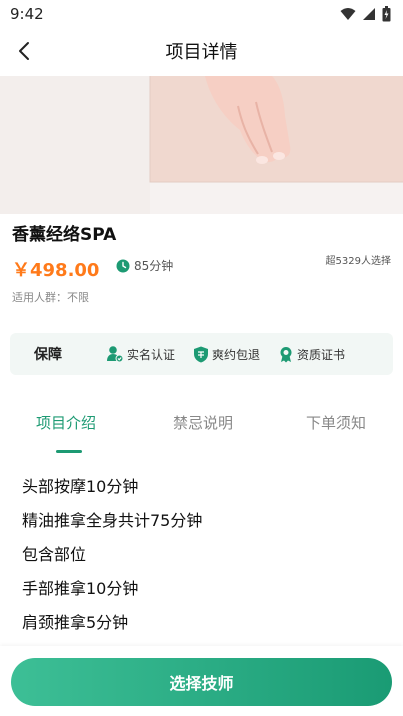 The width and height of the screenshot is (403, 716). Describe the element at coordinates (27, 14) in the screenshot. I see `status-time: 9:42` at that location.